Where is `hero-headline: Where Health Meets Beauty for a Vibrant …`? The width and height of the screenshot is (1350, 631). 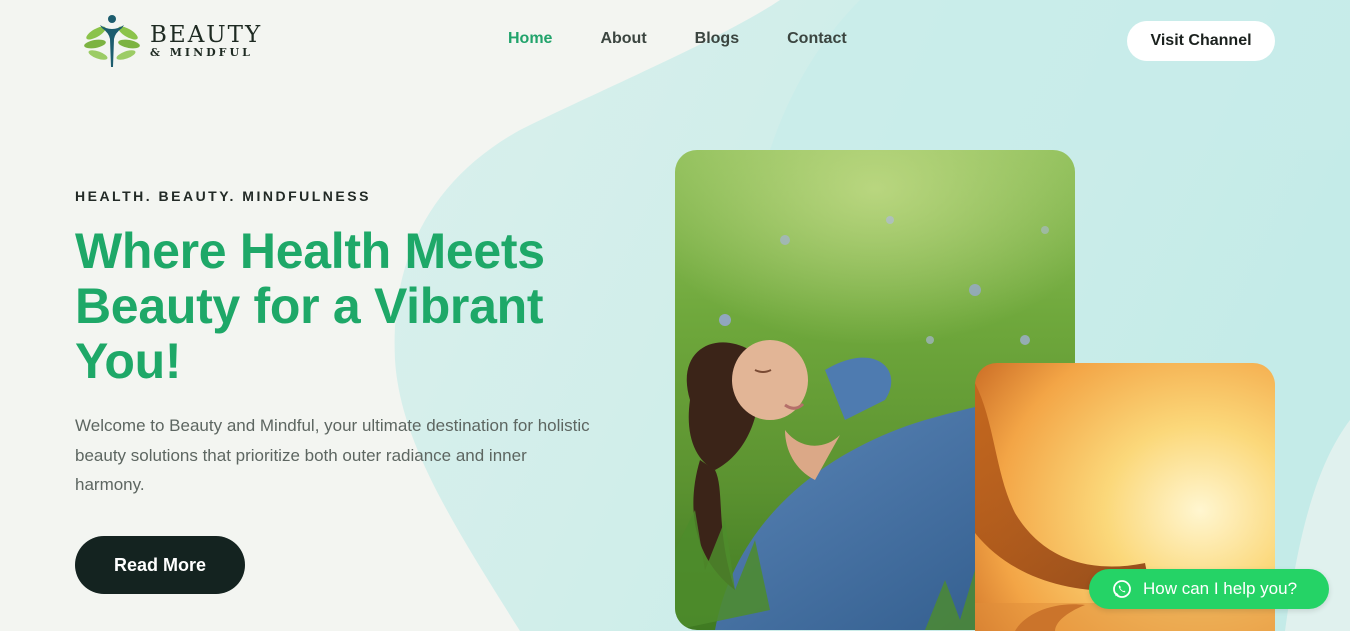
hero-headline: Where Health Meets Beauty for a Vibrant … is located at coordinates (310, 306).